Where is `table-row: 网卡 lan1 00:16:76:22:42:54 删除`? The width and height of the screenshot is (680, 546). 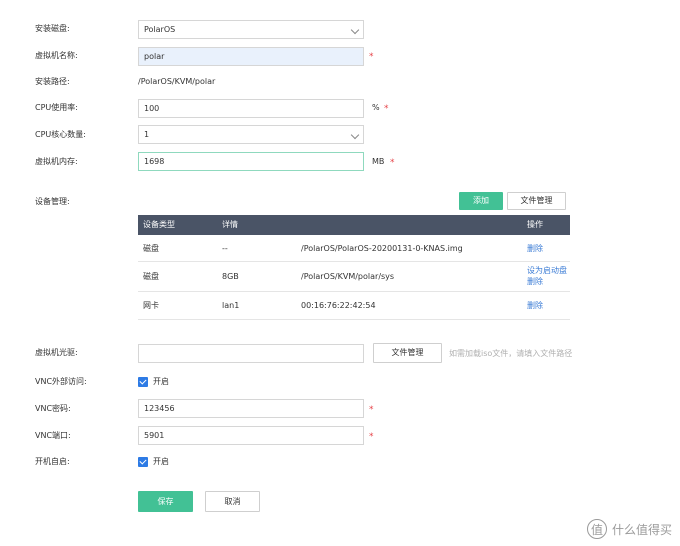
table-row: 网卡 lan1 00:16:76:22:42:54 删除 is located at coordinates (354, 306).